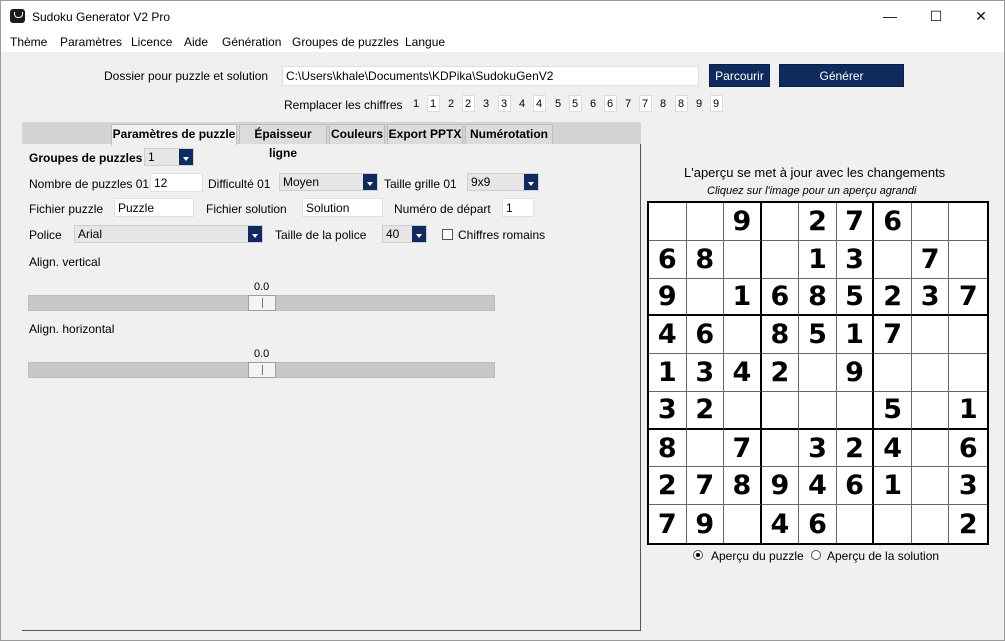  What do you see at coordinates (186, 76) in the screenshot?
I see `folder-label: Dossier pour puzzle et solution` at bounding box center [186, 76].